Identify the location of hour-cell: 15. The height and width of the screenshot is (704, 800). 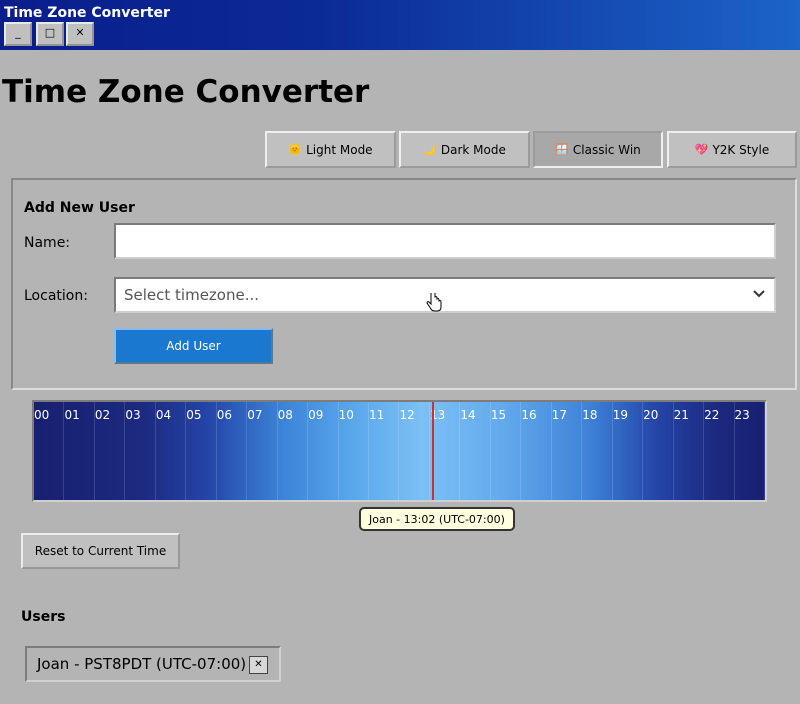
(506, 451).